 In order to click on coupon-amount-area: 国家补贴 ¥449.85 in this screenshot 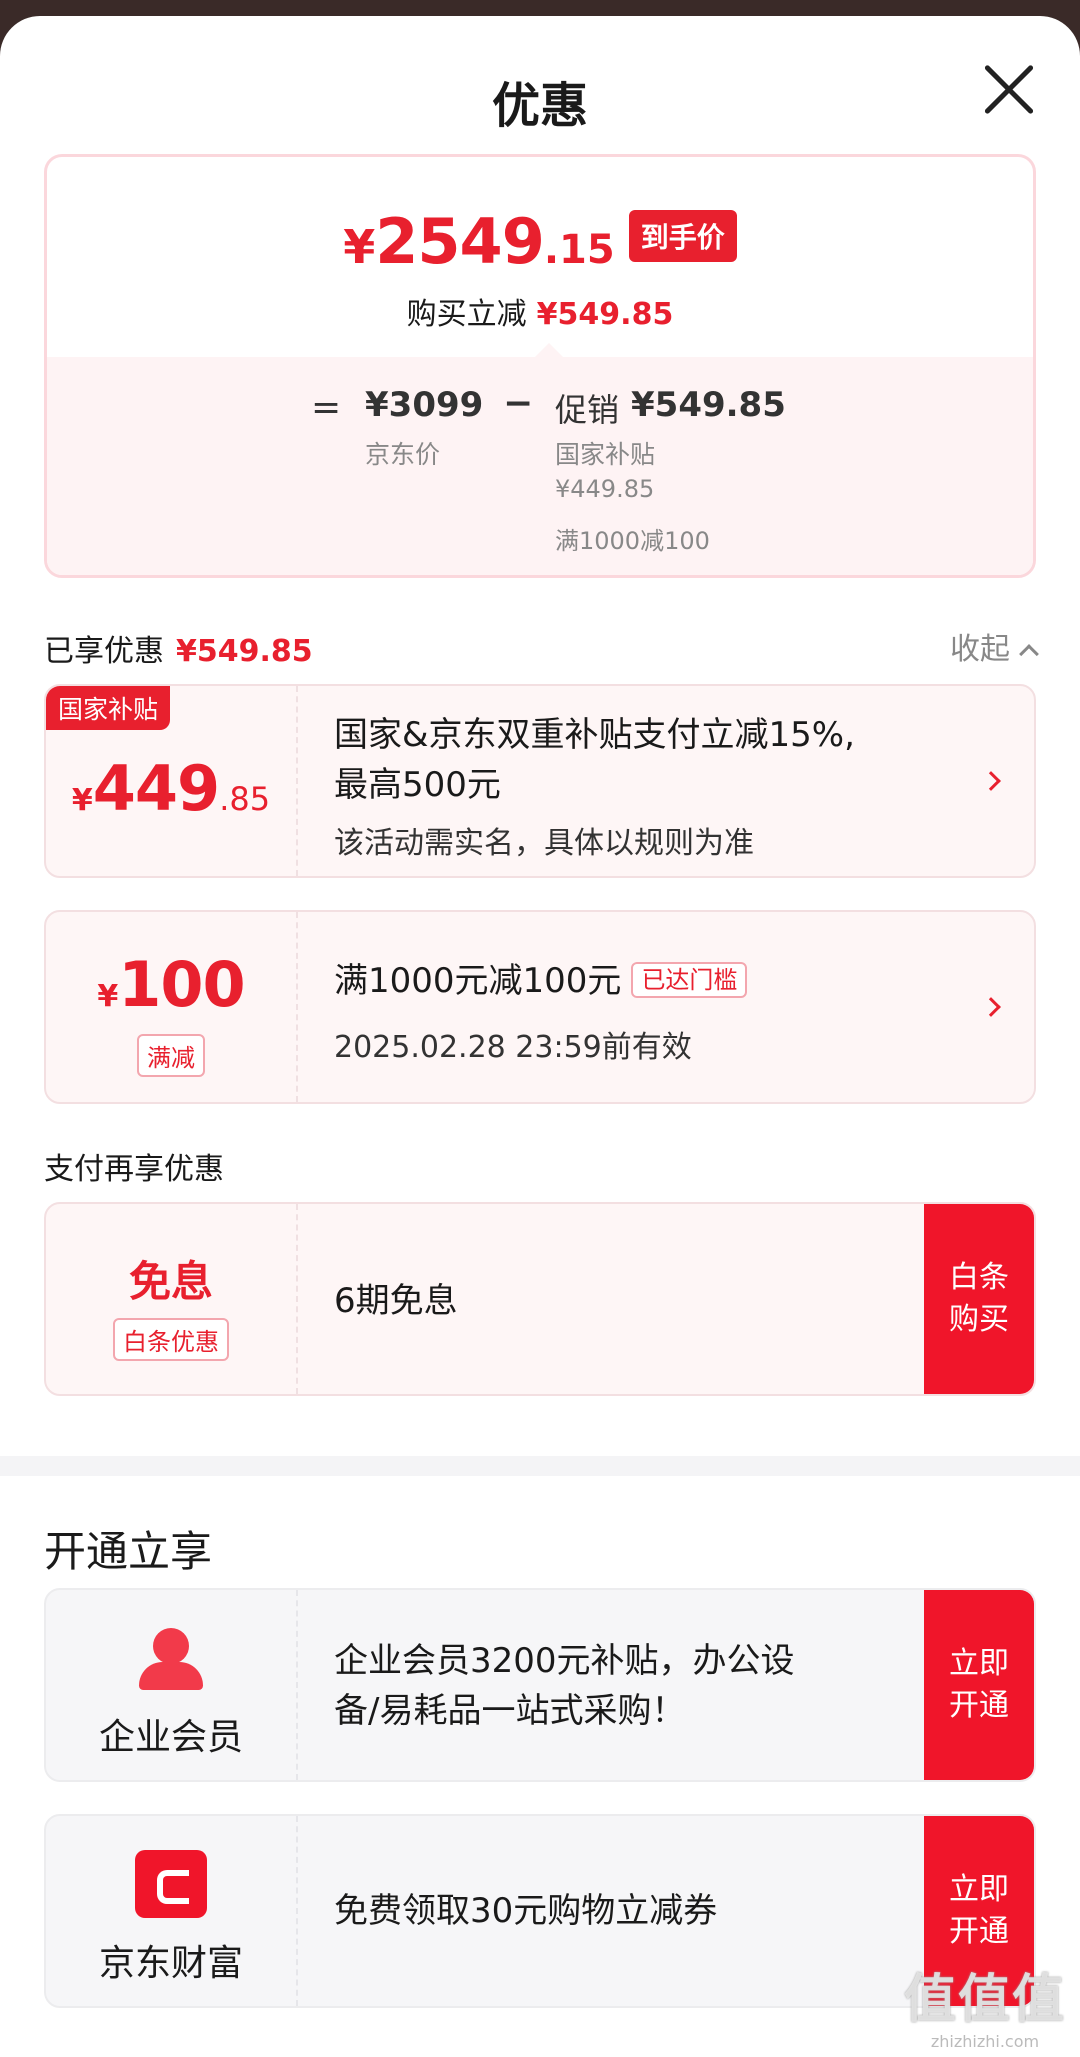, I will do `click(172, 781)`.